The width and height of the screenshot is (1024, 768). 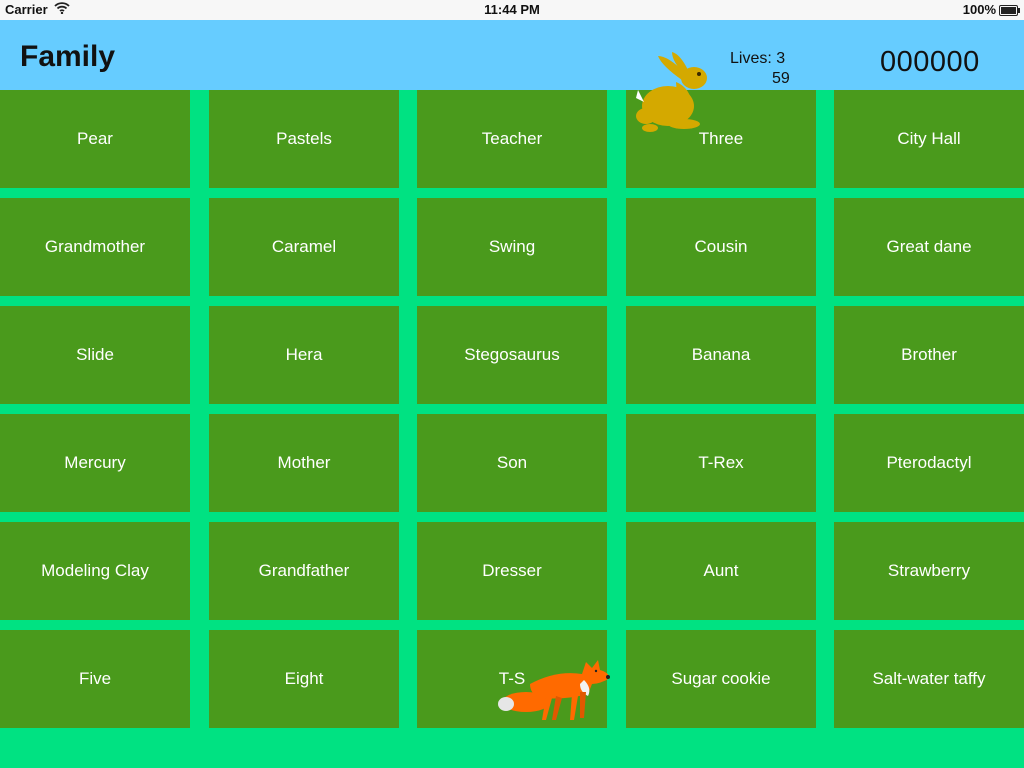 What do you see at coordinates (721, 247) in the screenshot?
I see `word-tile: Cousin` at bounding box center [721, 247].